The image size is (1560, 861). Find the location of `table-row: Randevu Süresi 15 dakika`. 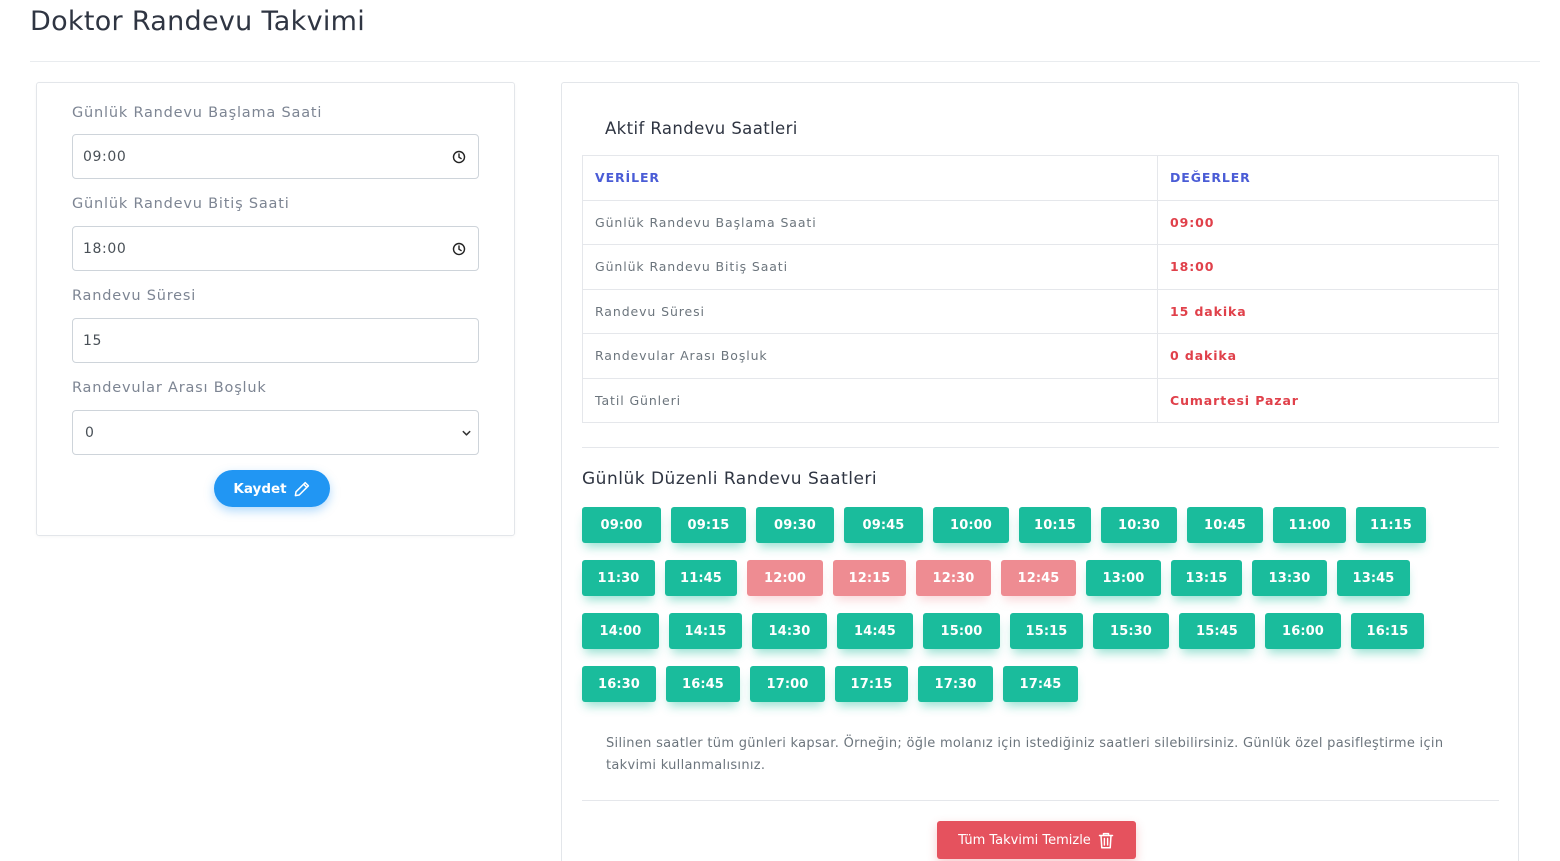

table-row: Randevu Süresi 15 dakika is located at coordinates (1040, 311).